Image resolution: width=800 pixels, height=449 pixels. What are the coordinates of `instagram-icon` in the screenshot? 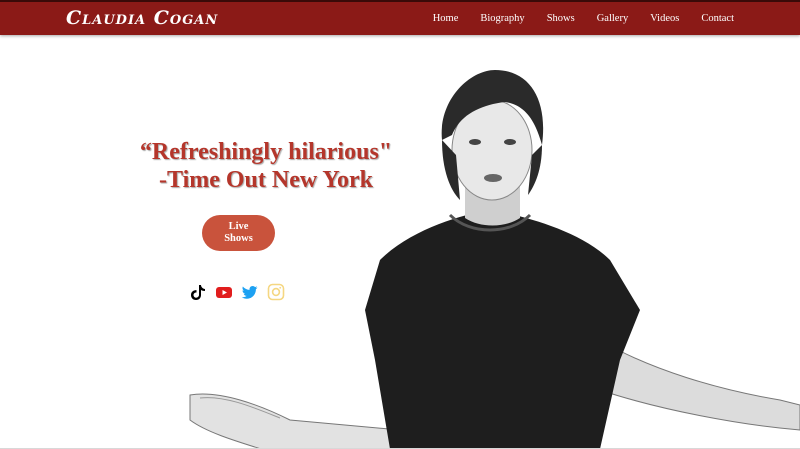 It's located at (276, 292).